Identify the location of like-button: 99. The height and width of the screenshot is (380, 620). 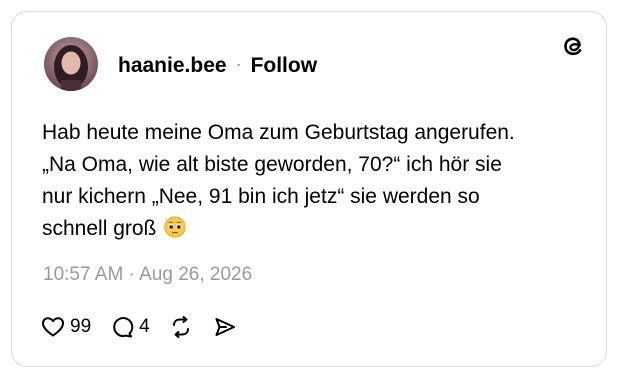
(65, 327).